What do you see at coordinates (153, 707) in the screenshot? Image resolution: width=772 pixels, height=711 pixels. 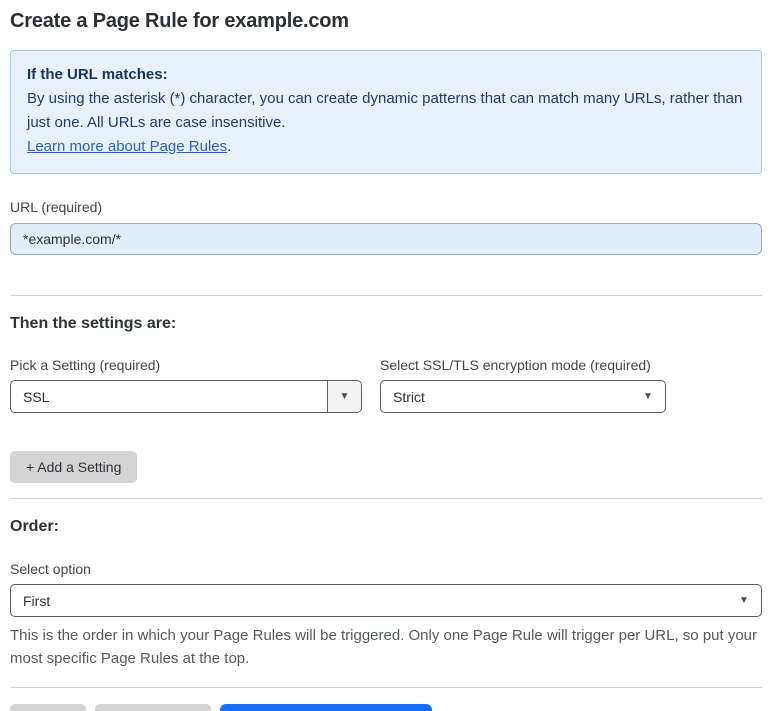 I see `save-as-draft-button: Save as Draft` at bounding box center [153, 707].